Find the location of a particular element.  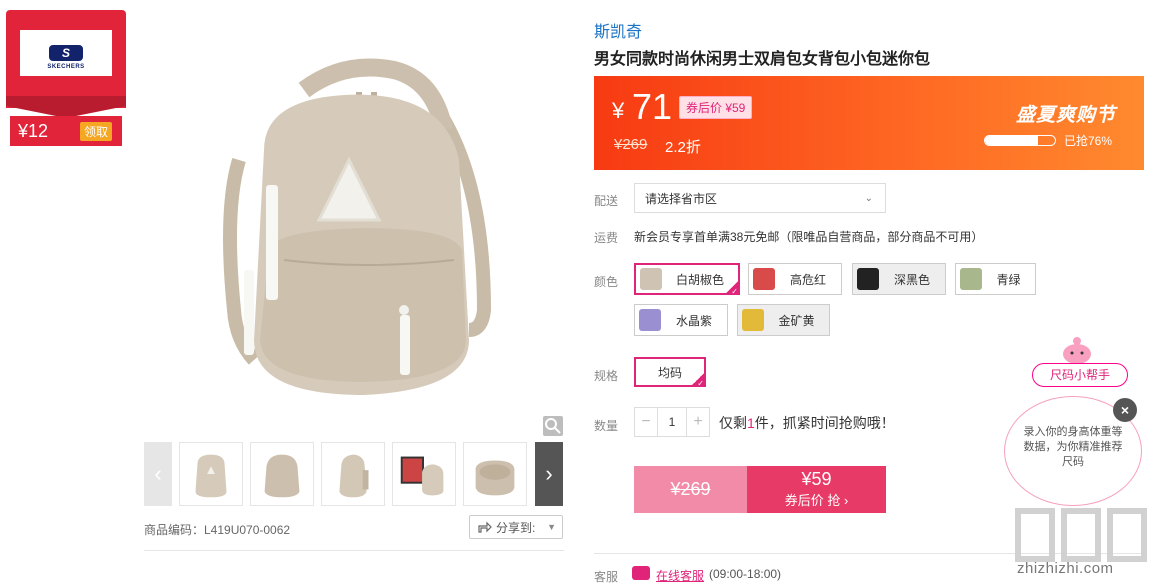

stock-message: 仅剩1件，抓紧时间抢购哦！ is located at coordinates (807, 423).